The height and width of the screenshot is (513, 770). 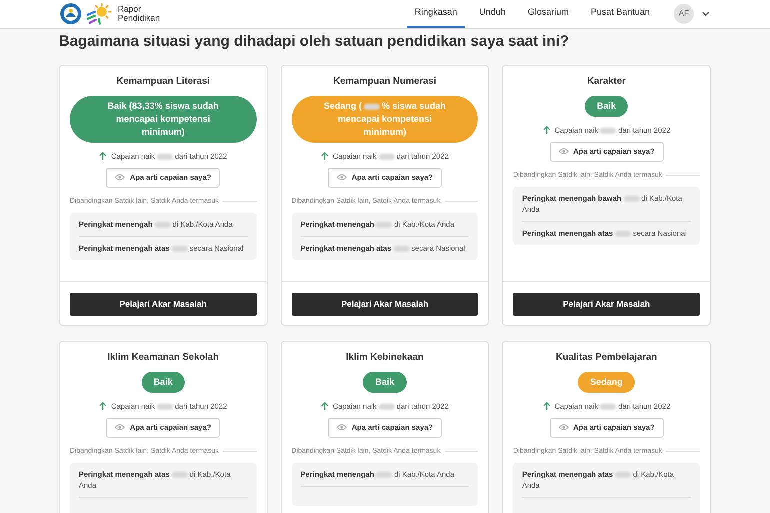 What do you see at coordinates (99, 14) in the screenshot?
I see `sun-logo-icon` at bounding box center [99, 14].